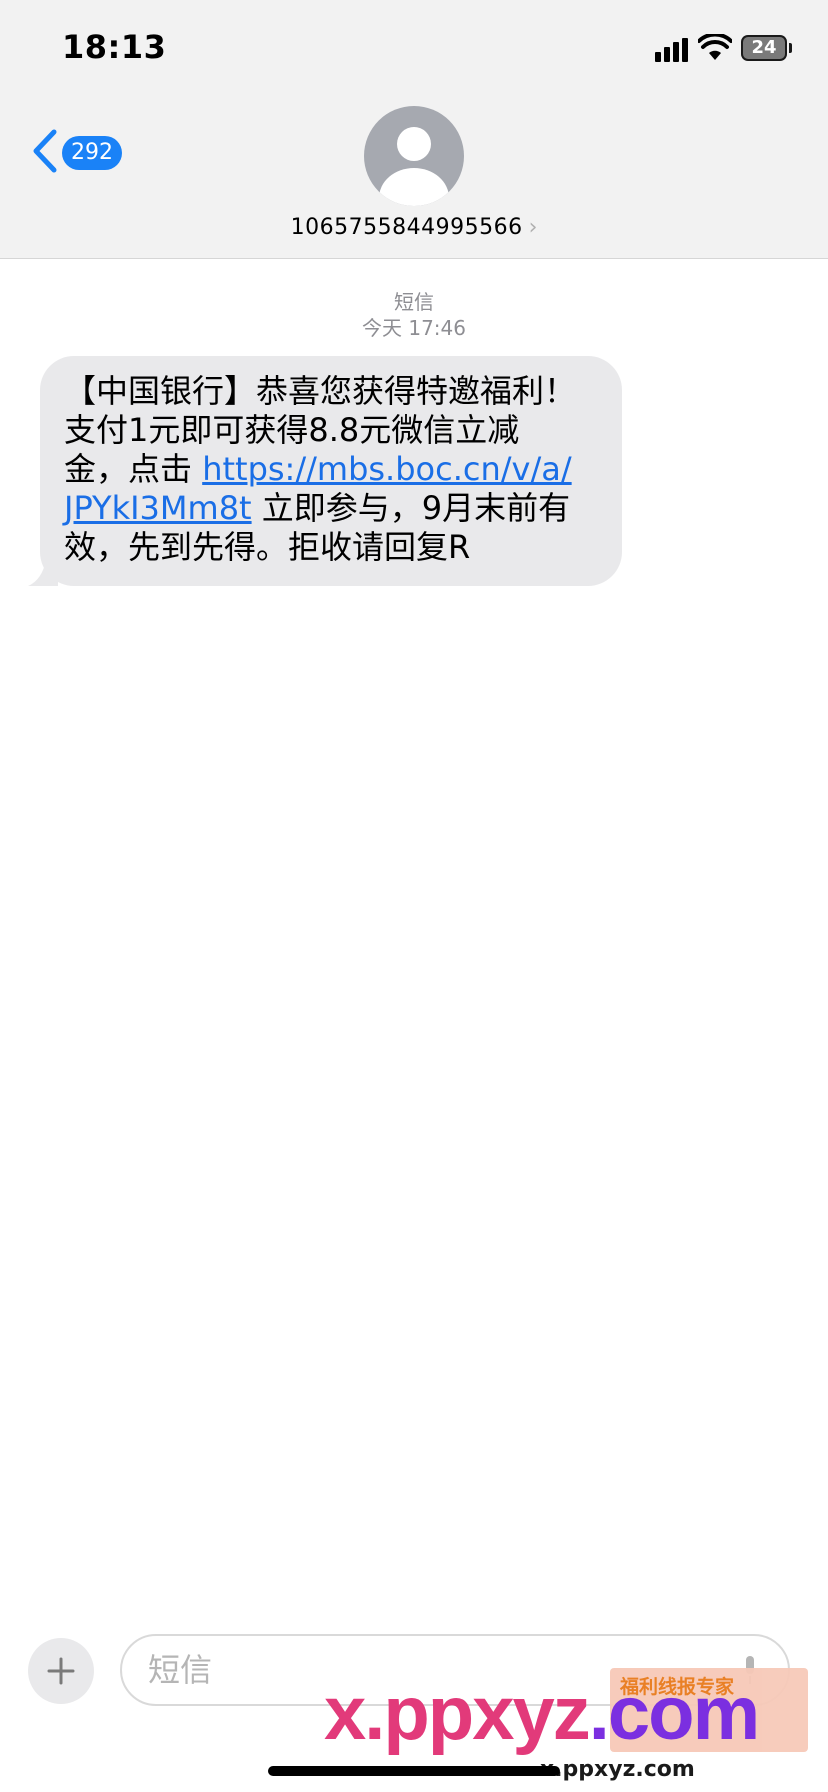 This screenshot has width=828, height=1792. I want to click on watermark-url: x.ppxyz.com, so click(617, 1769).